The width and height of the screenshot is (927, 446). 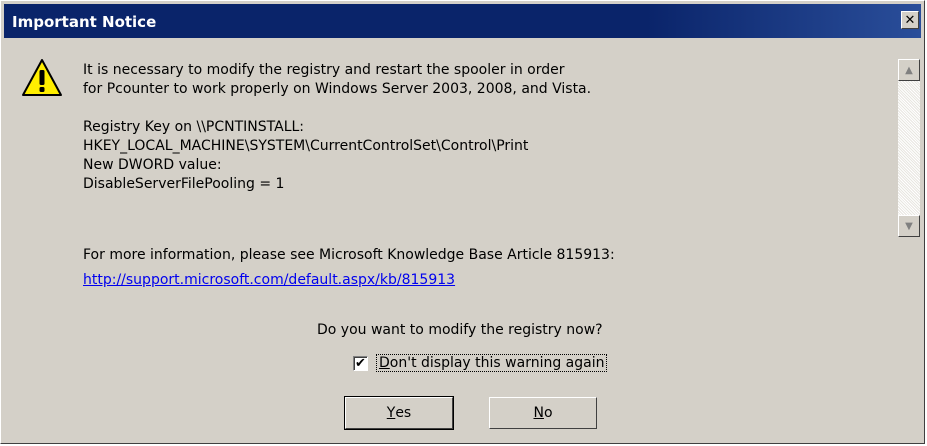 I want to click on mnemonic-letter: N, so click(x=538, y=413).